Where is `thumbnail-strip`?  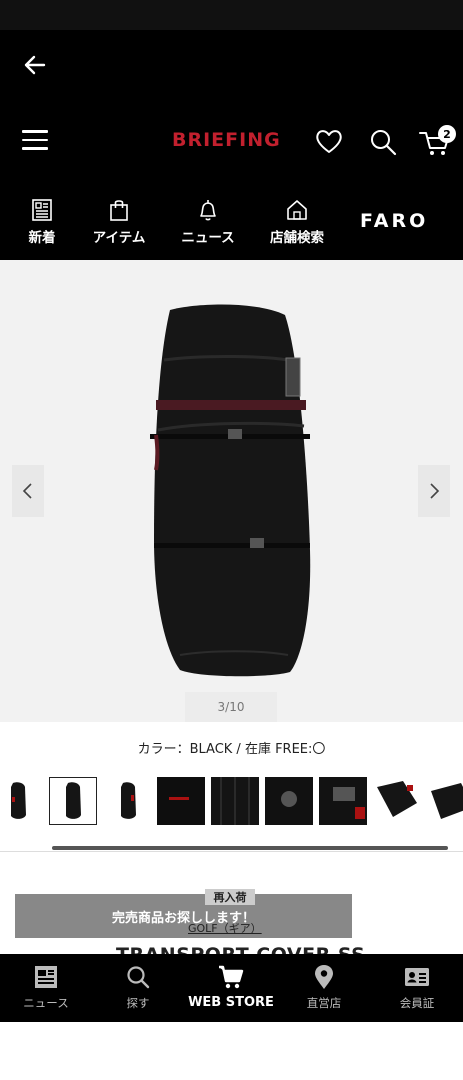
thumbnail-strip is located at coordinates (231, 801).